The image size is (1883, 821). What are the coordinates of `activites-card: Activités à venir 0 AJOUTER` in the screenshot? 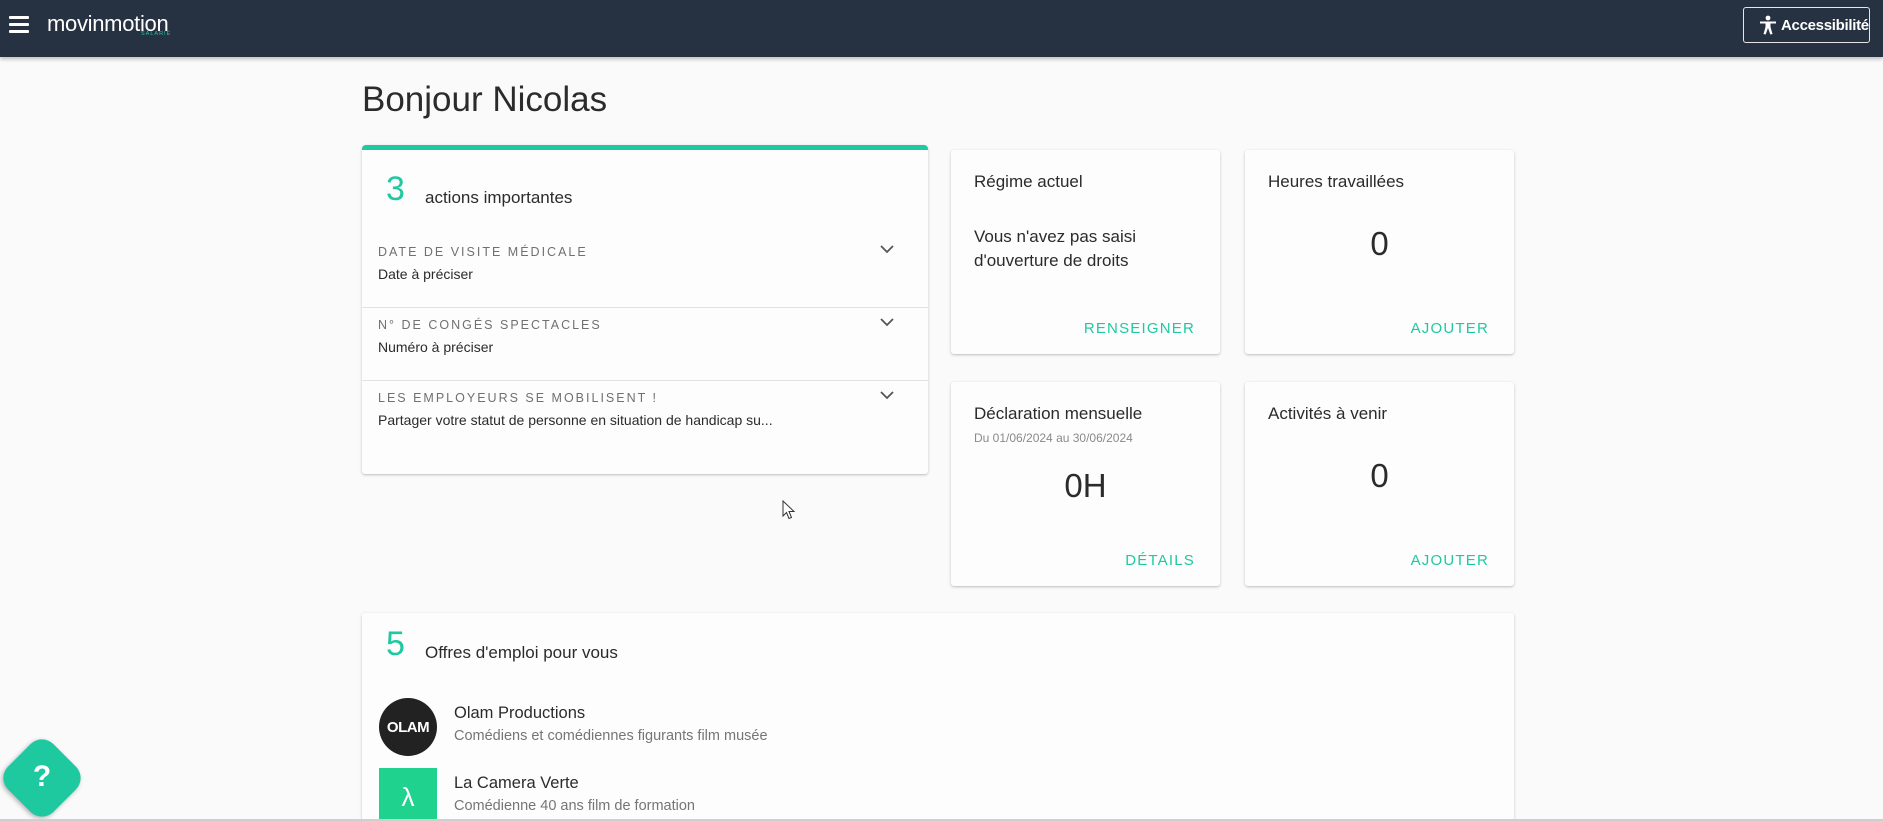 It's located at (1379, 484).